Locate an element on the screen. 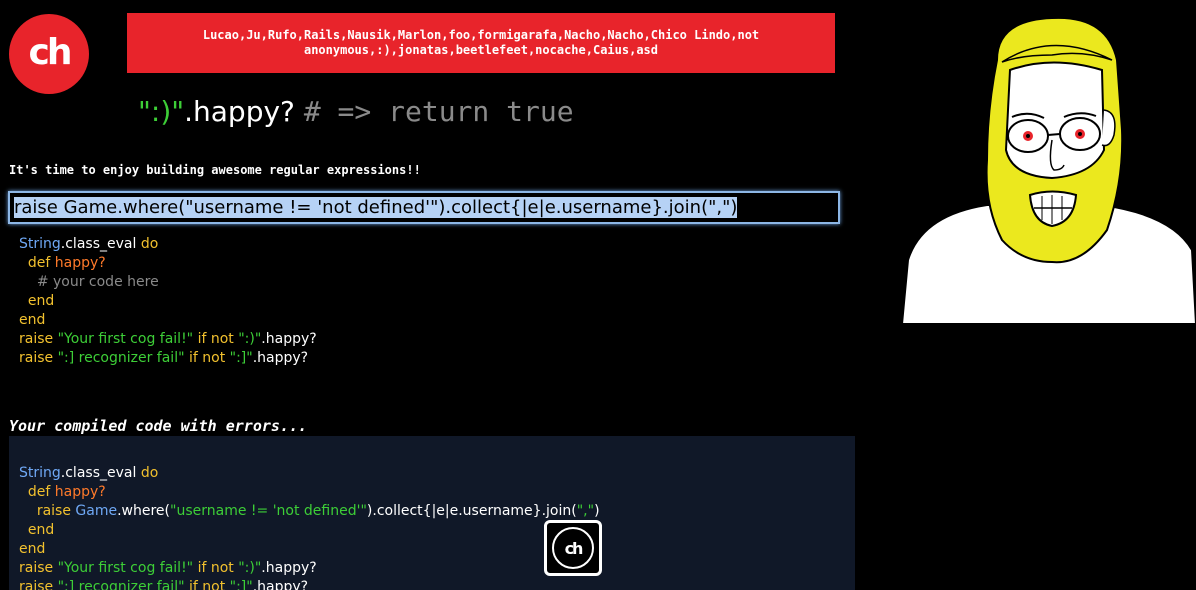 The height and width of the screenshot is (590, 1196). logo-text: ch is located at coordinates (50, 52).